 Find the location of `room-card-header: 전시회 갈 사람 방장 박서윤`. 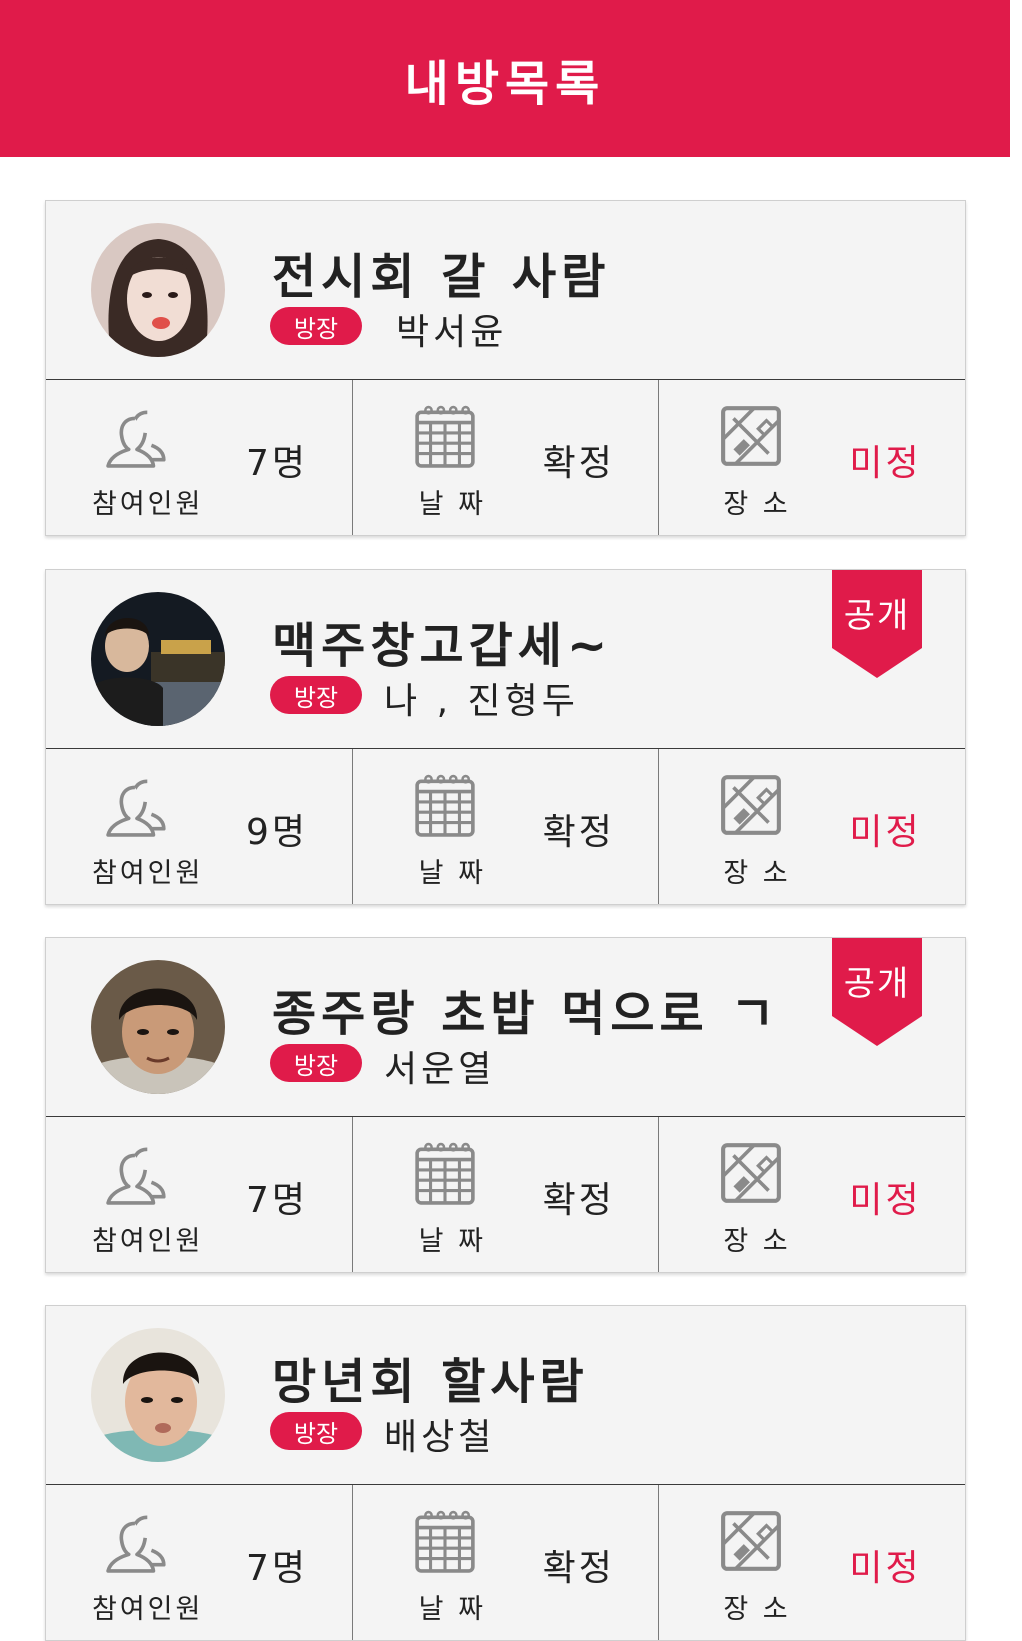

room-card-header: 전시회 갈 사람 방장 박서윤 is located at coordinates (505, 290).